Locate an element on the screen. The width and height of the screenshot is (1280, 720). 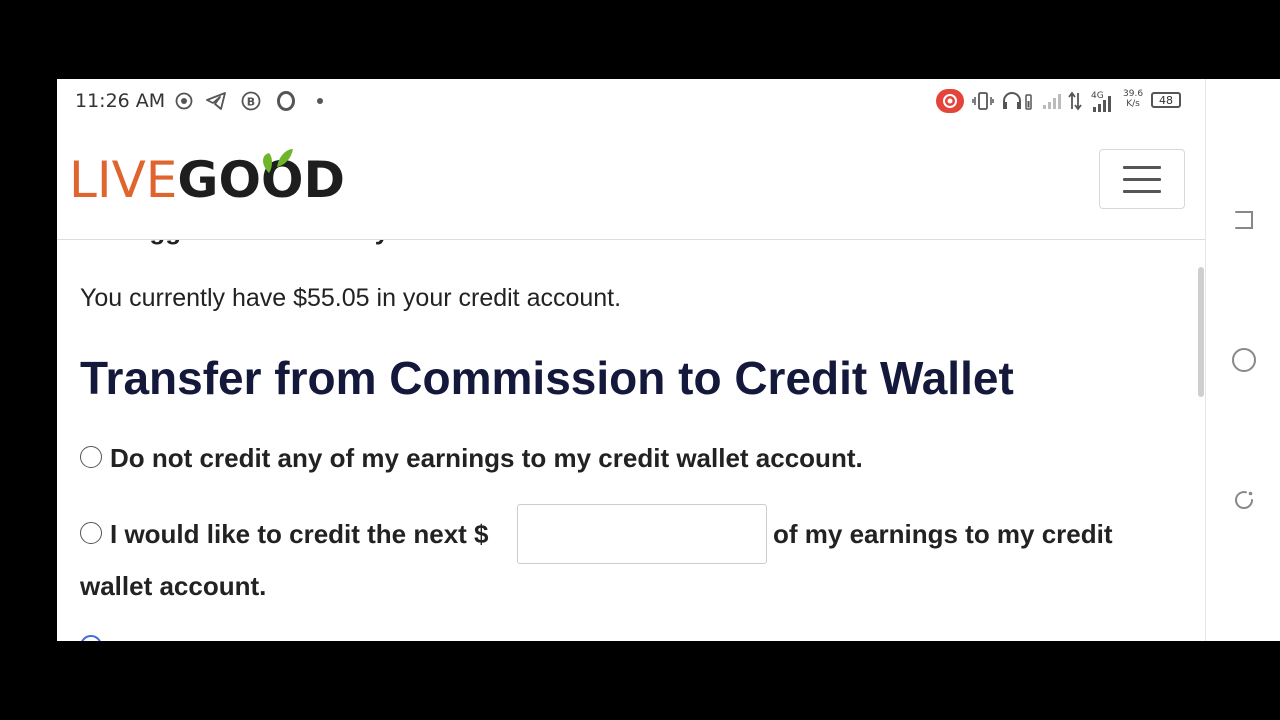
hamburger-menu-button is located at coordinates (1142, 179).